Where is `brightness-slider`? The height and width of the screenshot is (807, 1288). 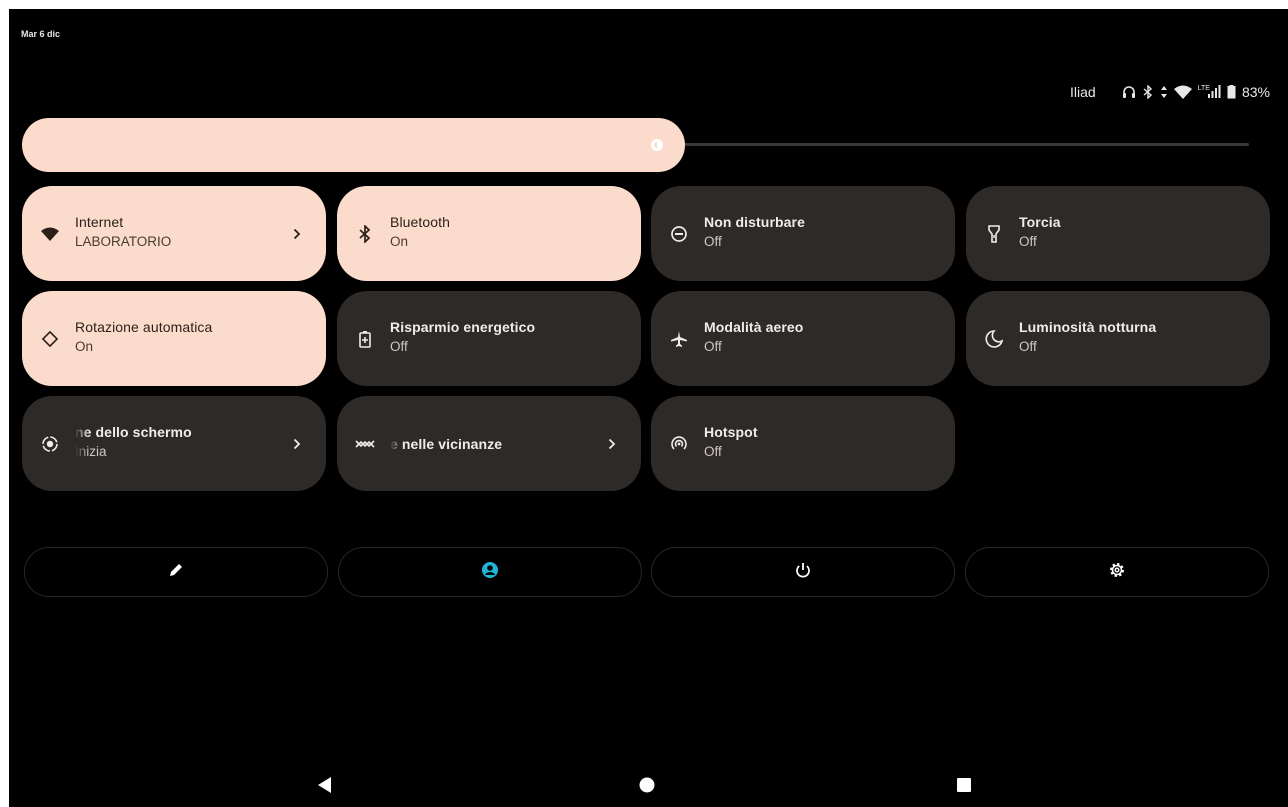
brightness-slider is located at coordinates (353, 145).